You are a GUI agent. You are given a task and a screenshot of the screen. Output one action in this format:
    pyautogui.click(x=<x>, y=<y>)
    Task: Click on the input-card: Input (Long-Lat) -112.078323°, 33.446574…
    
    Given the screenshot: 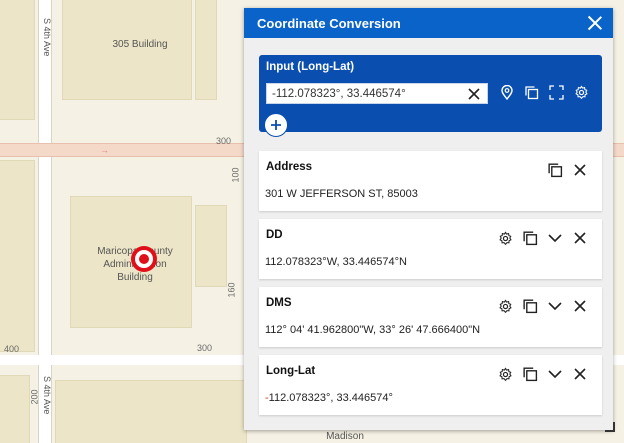 What is the action you would take?
    pyautogui.click(x=430, y=96)
    